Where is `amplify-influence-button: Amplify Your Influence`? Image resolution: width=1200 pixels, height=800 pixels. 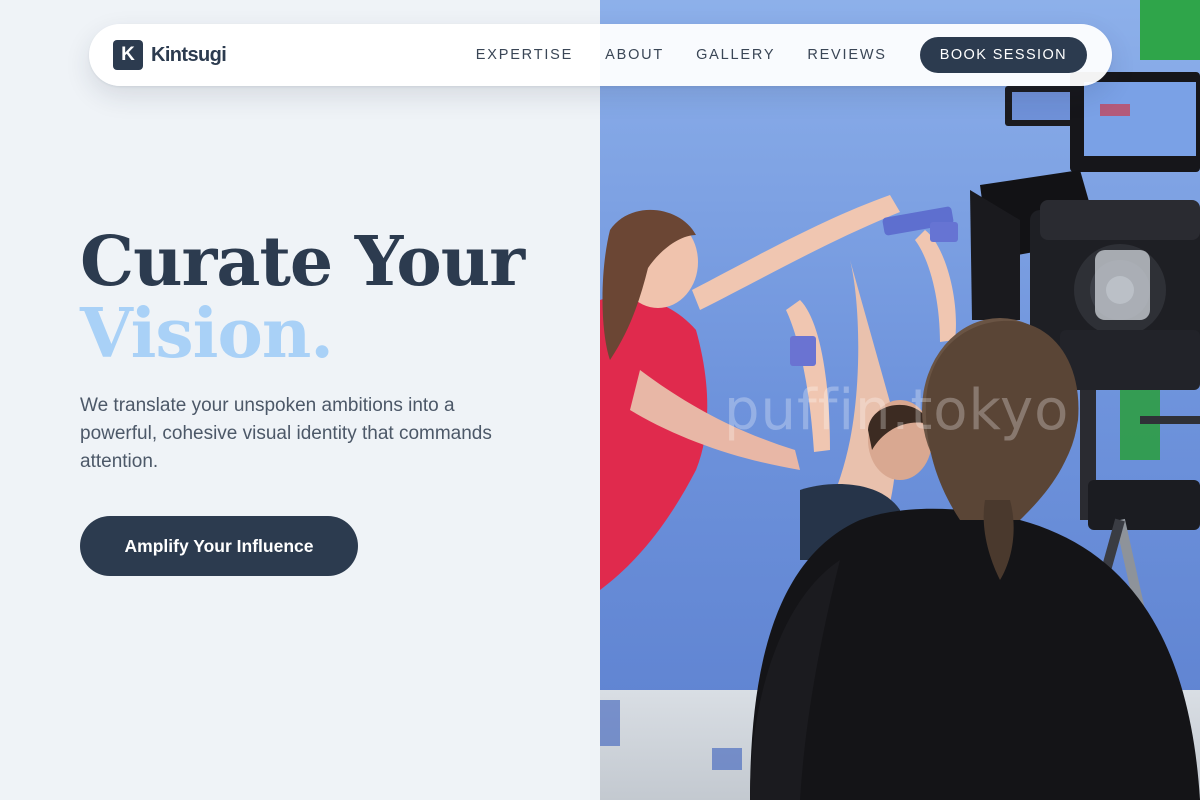 amplify-influence-button: Amplify Your Influence is located at coordinates (219, 546).